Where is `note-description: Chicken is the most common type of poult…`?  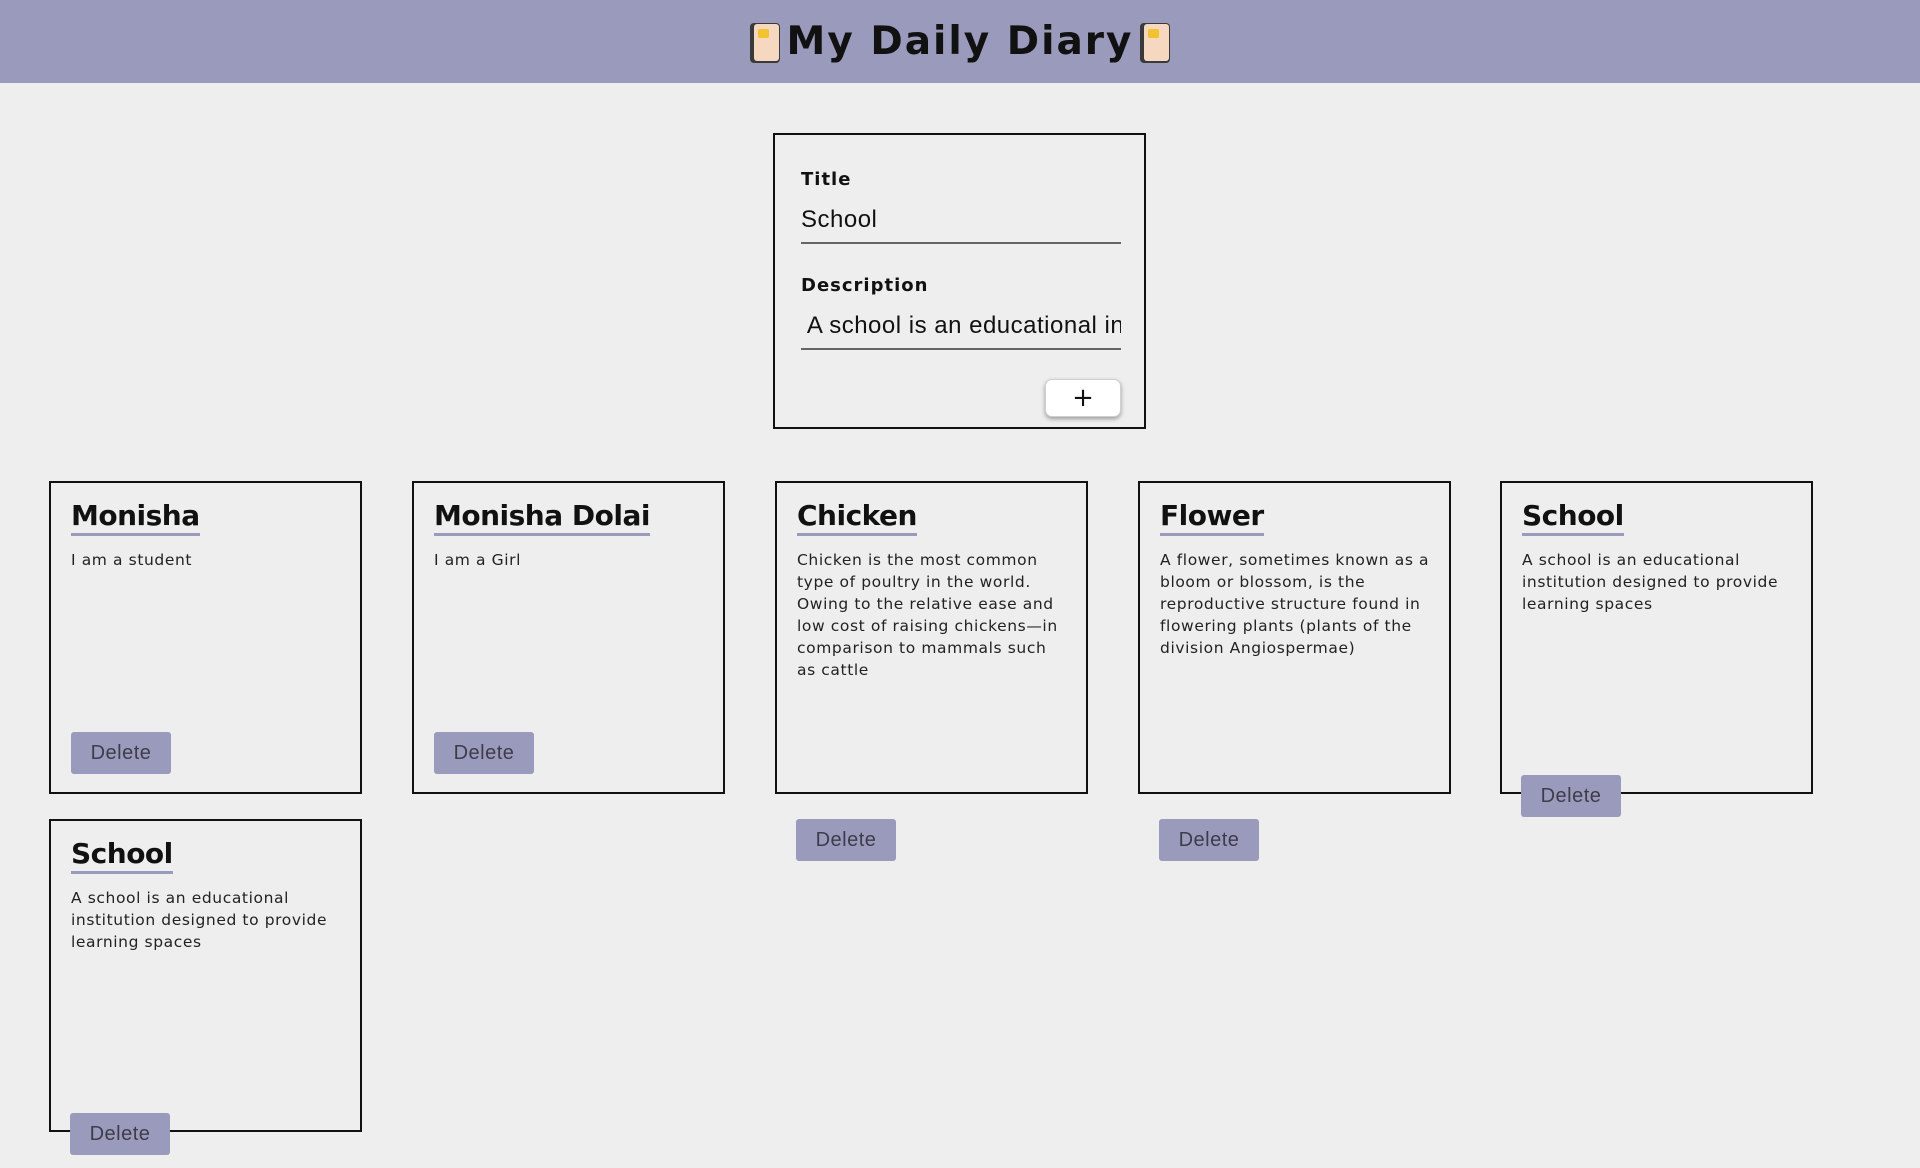 note-description: Chicken is the most common type of poult… is located at coordinates (927, 615).